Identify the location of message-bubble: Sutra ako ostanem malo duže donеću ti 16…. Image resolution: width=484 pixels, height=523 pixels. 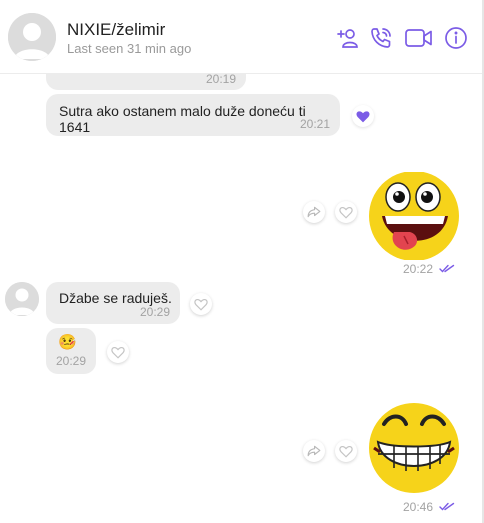
(193, 115).